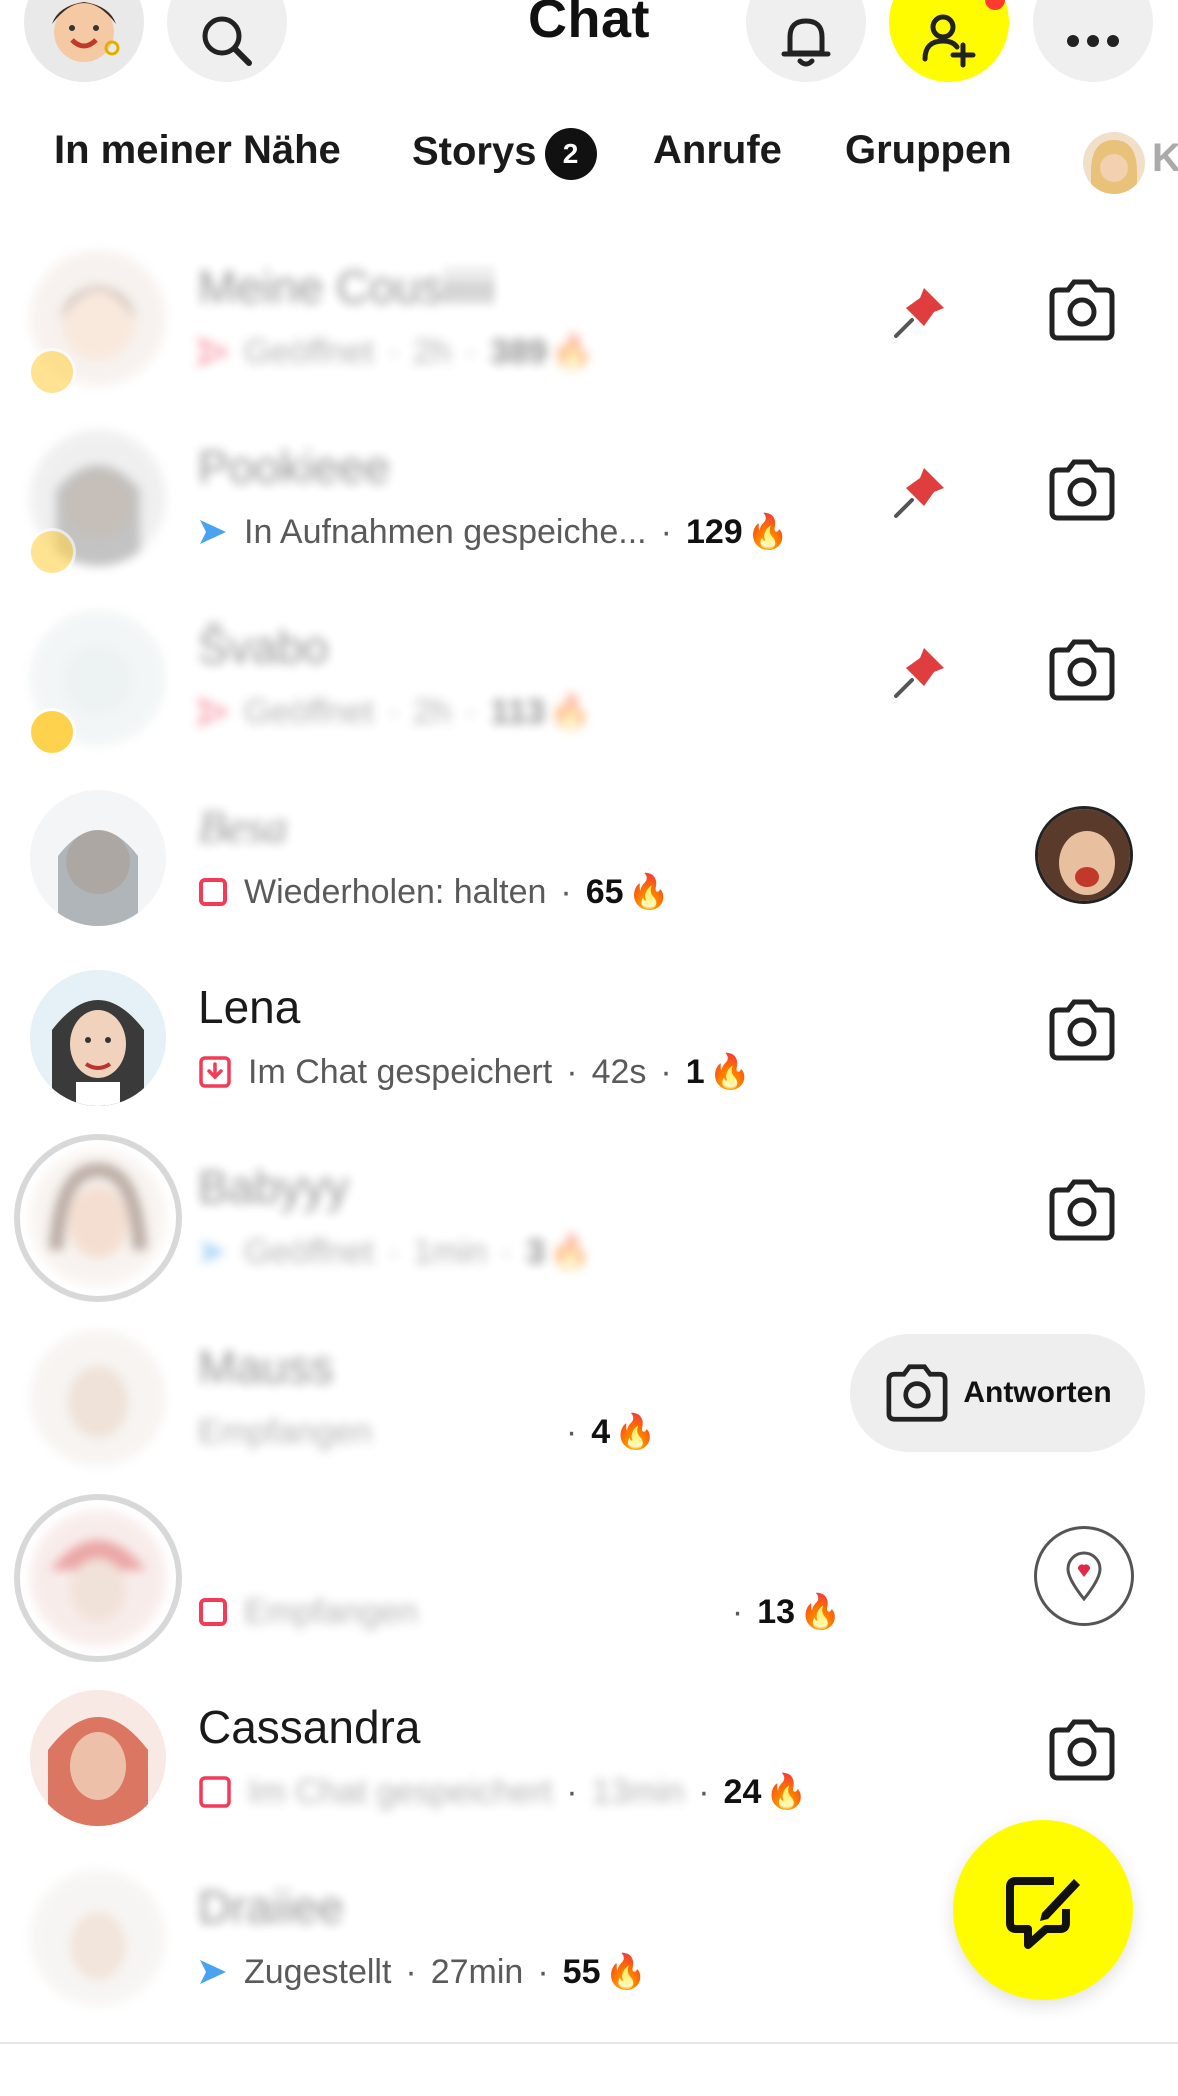 This screenshot has width=1178, height=2096. What do you see at coordinates (249, 1007) in the screenshot?
I see `chat-name: Lena` at bounding box center [249, 1007].